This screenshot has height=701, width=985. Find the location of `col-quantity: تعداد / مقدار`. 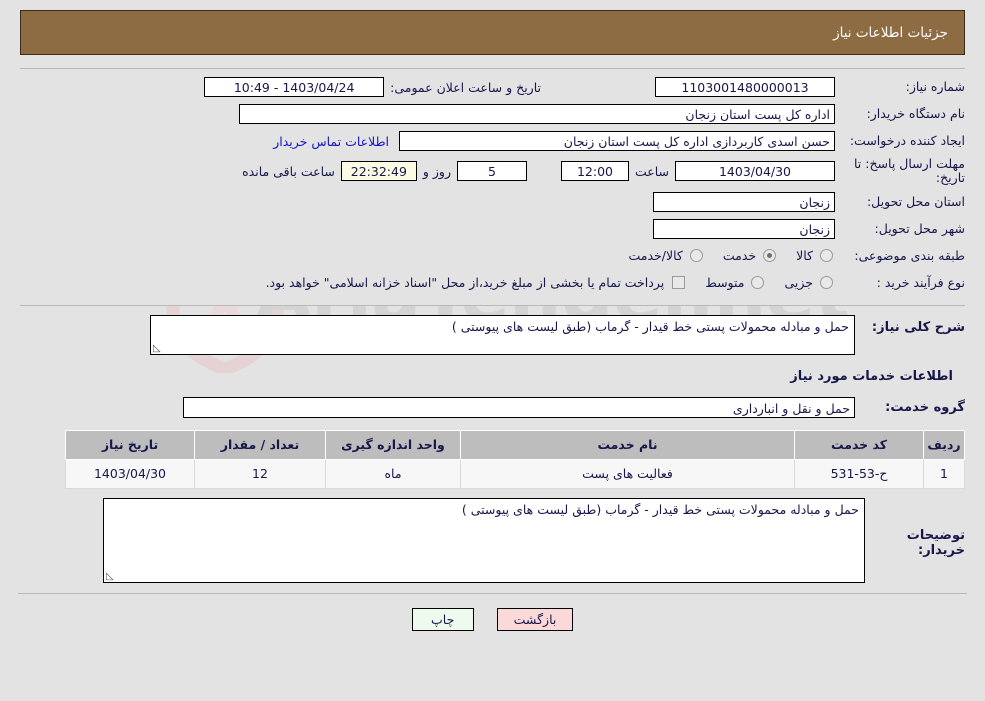

col-quantity: تعداد / مقدار is located at coordinates (260, 444).